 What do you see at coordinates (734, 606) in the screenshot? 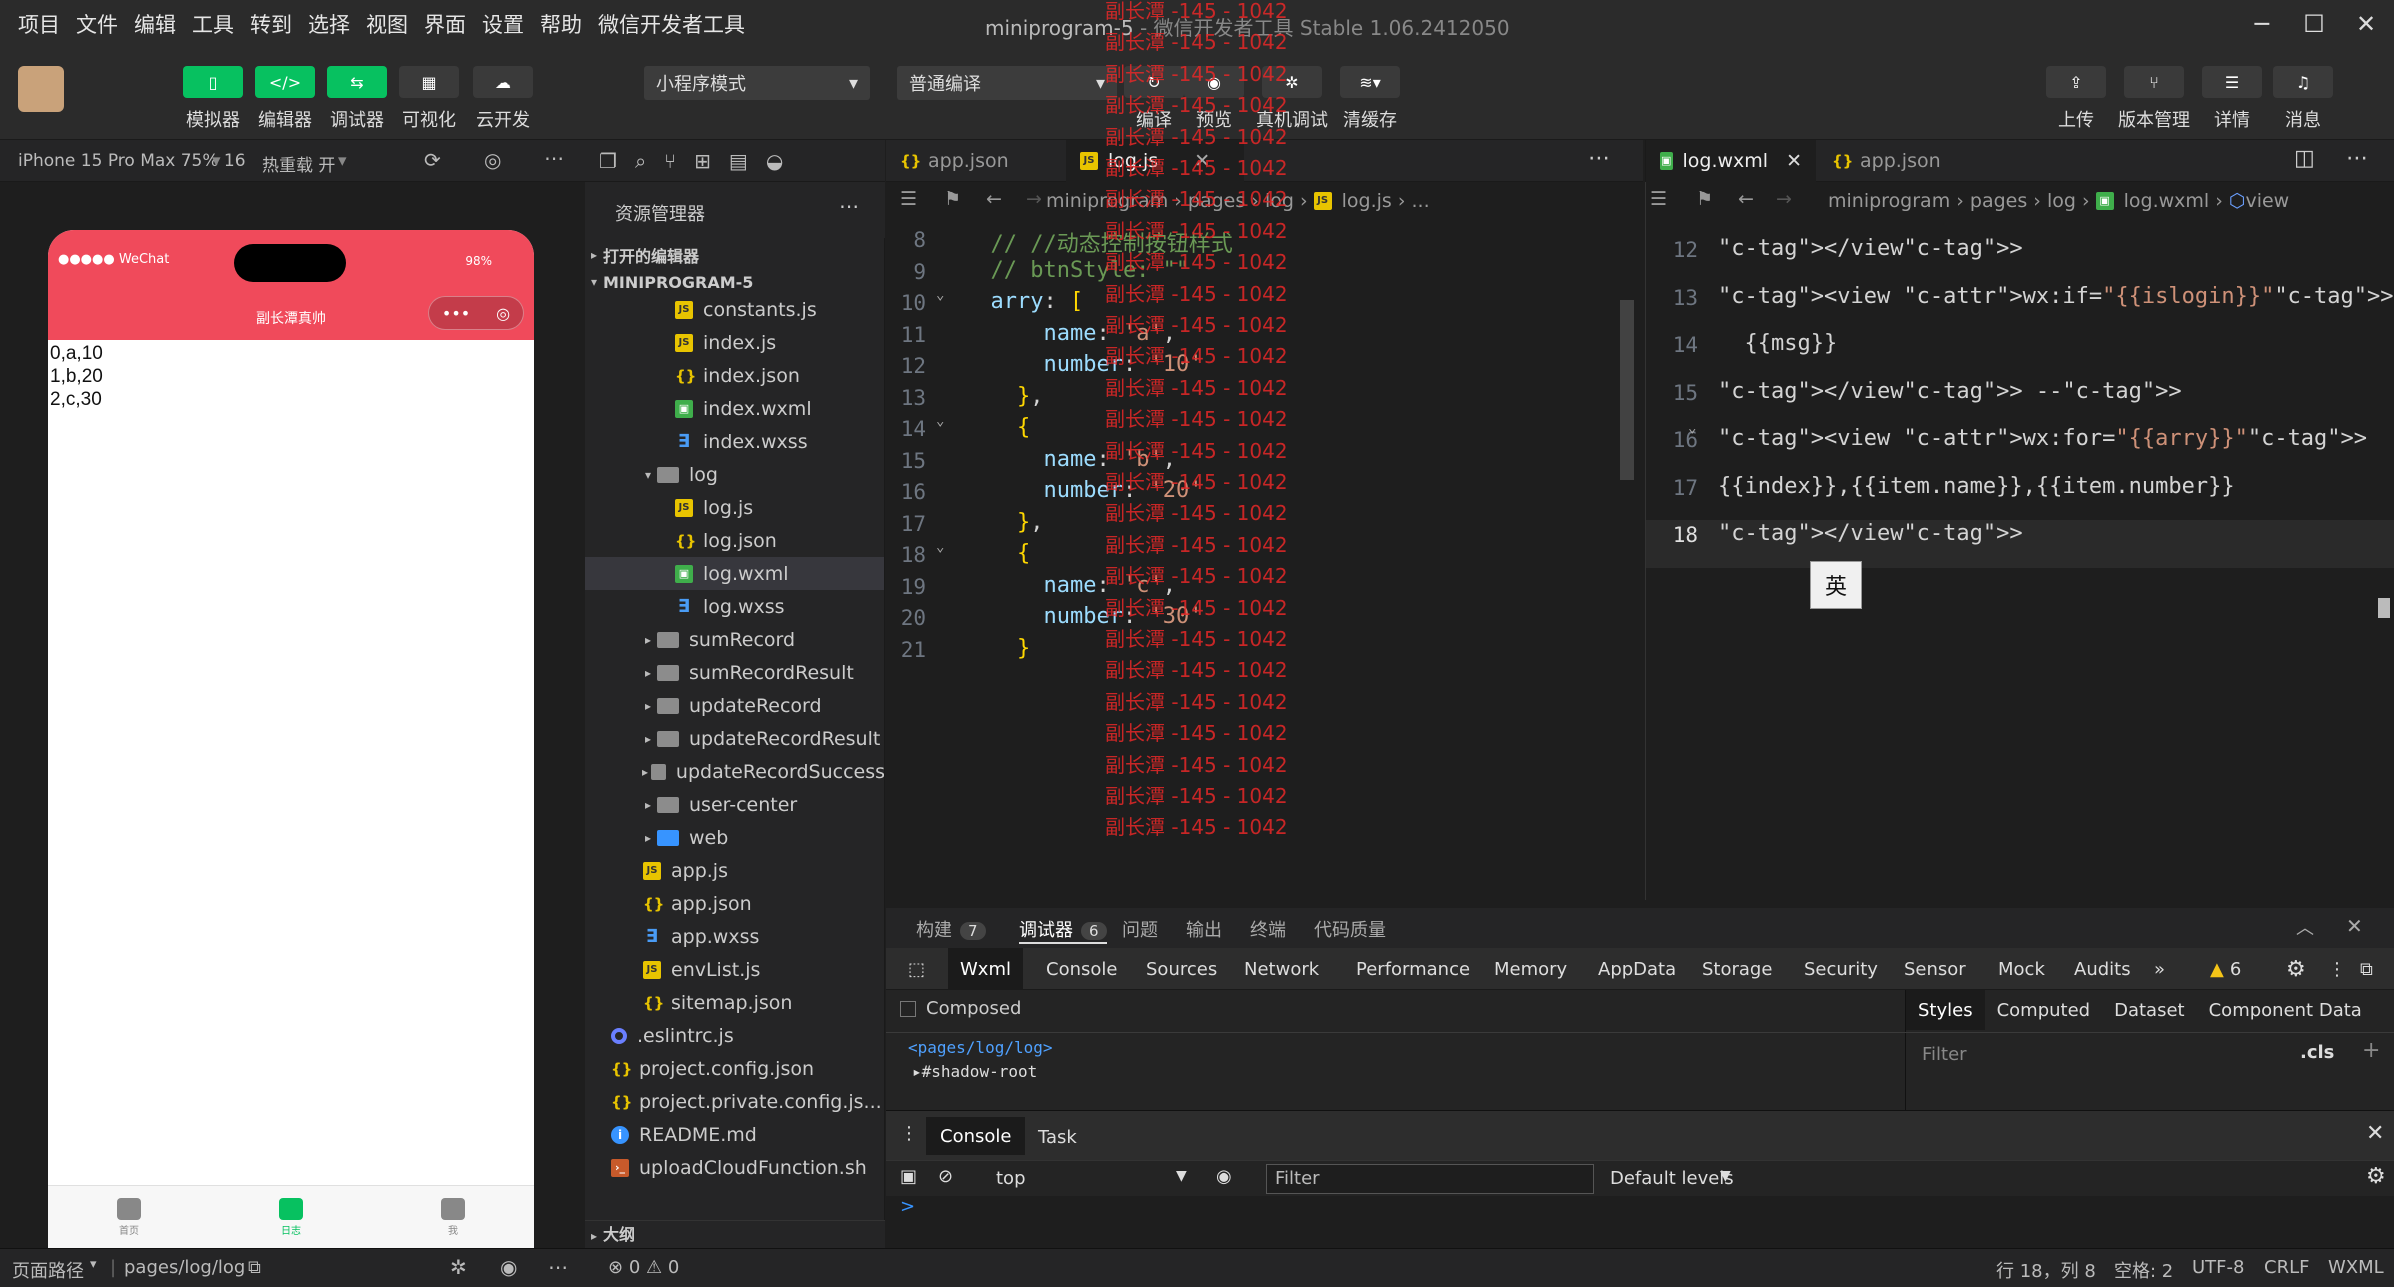
I see `file-item: ∃ log.wxss` at bounding box center [734, 606].